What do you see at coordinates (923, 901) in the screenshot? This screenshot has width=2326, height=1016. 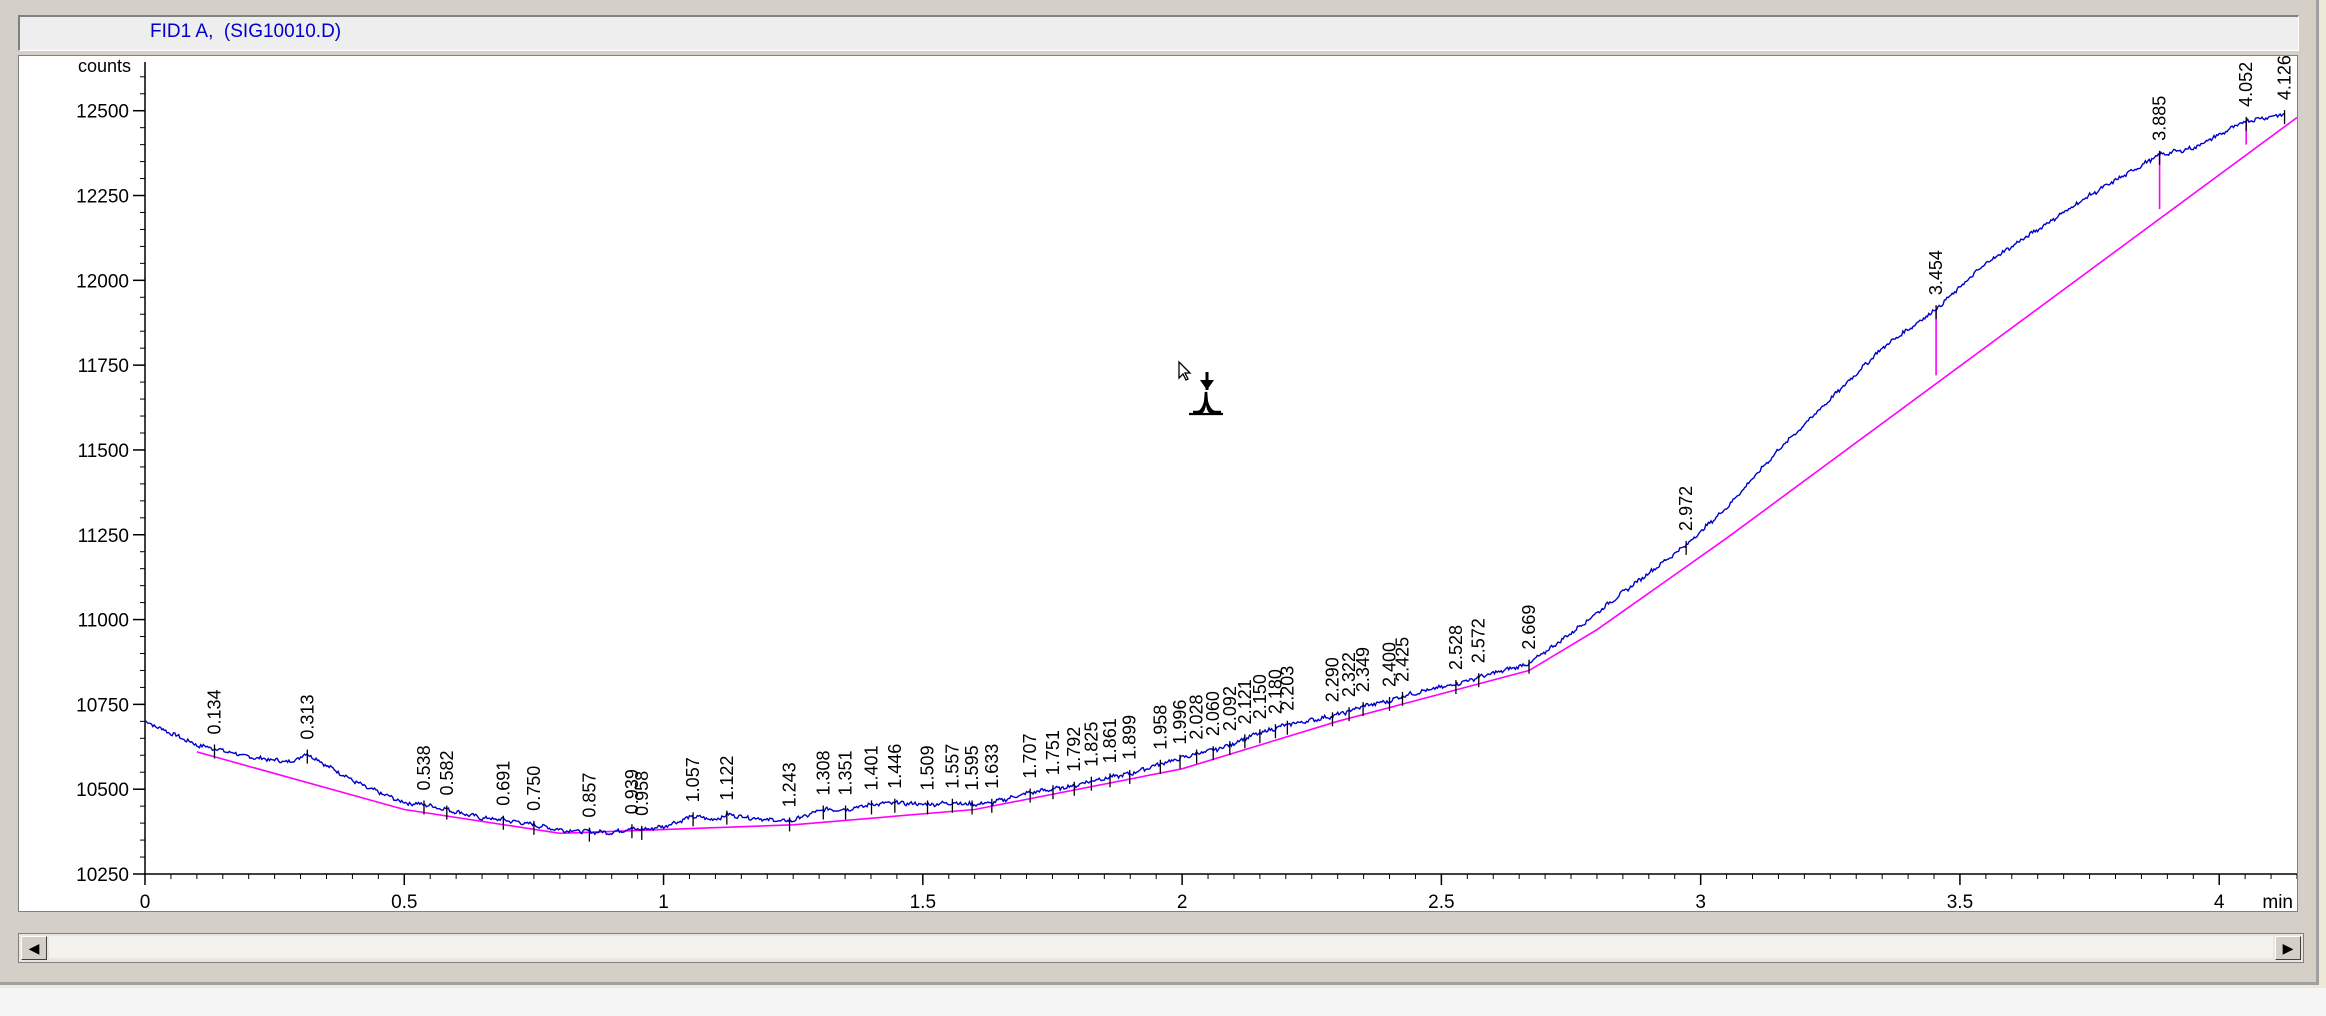 I see `x-tick-label: 1.5` at bounding box center [923, 901].